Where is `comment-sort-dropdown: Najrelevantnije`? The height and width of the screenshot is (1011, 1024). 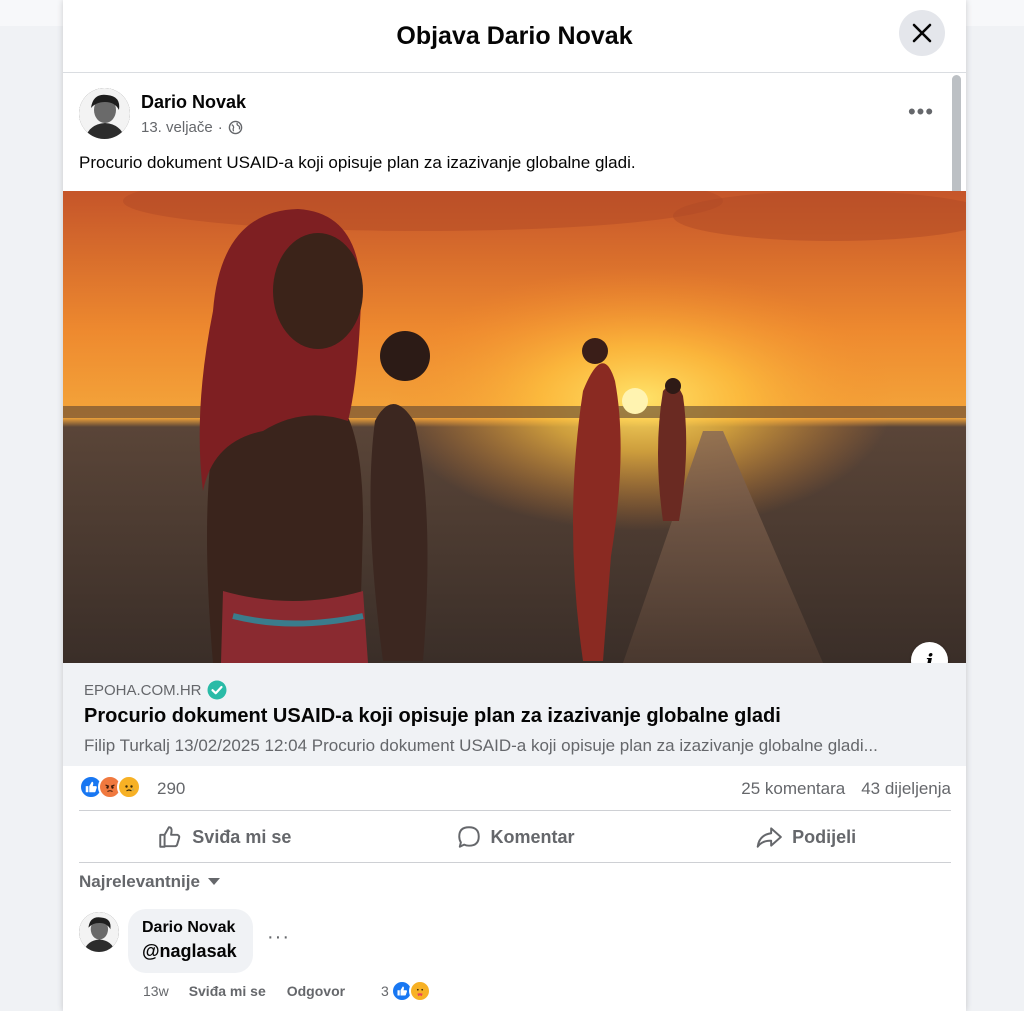 comment-sort-dropdown: Najrelevantnije is located at coordinates (149, 882).